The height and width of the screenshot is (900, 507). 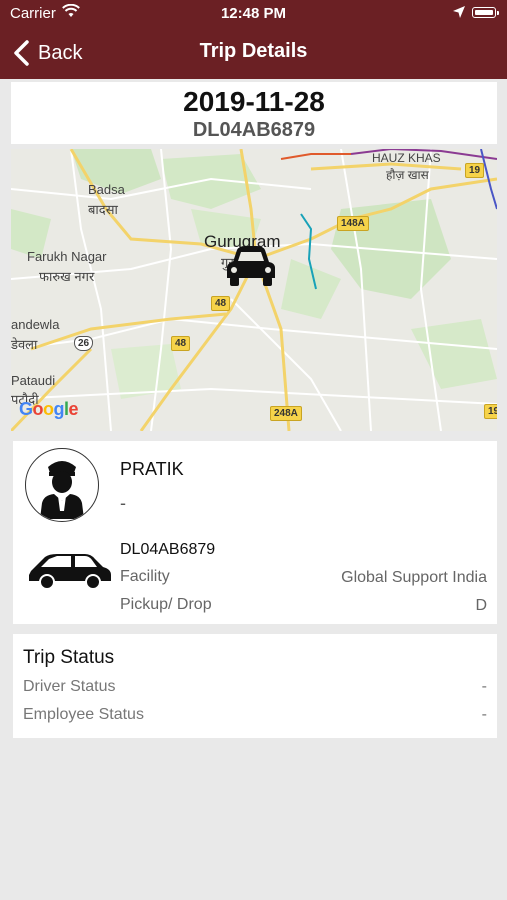 I want to click on map-label-local: हौज़ खास, so click(x=407, y=175).